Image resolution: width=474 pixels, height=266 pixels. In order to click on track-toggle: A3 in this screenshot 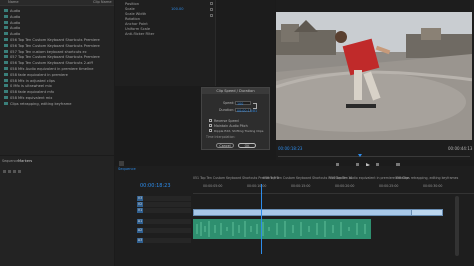, I will do `click(140, 240)`.